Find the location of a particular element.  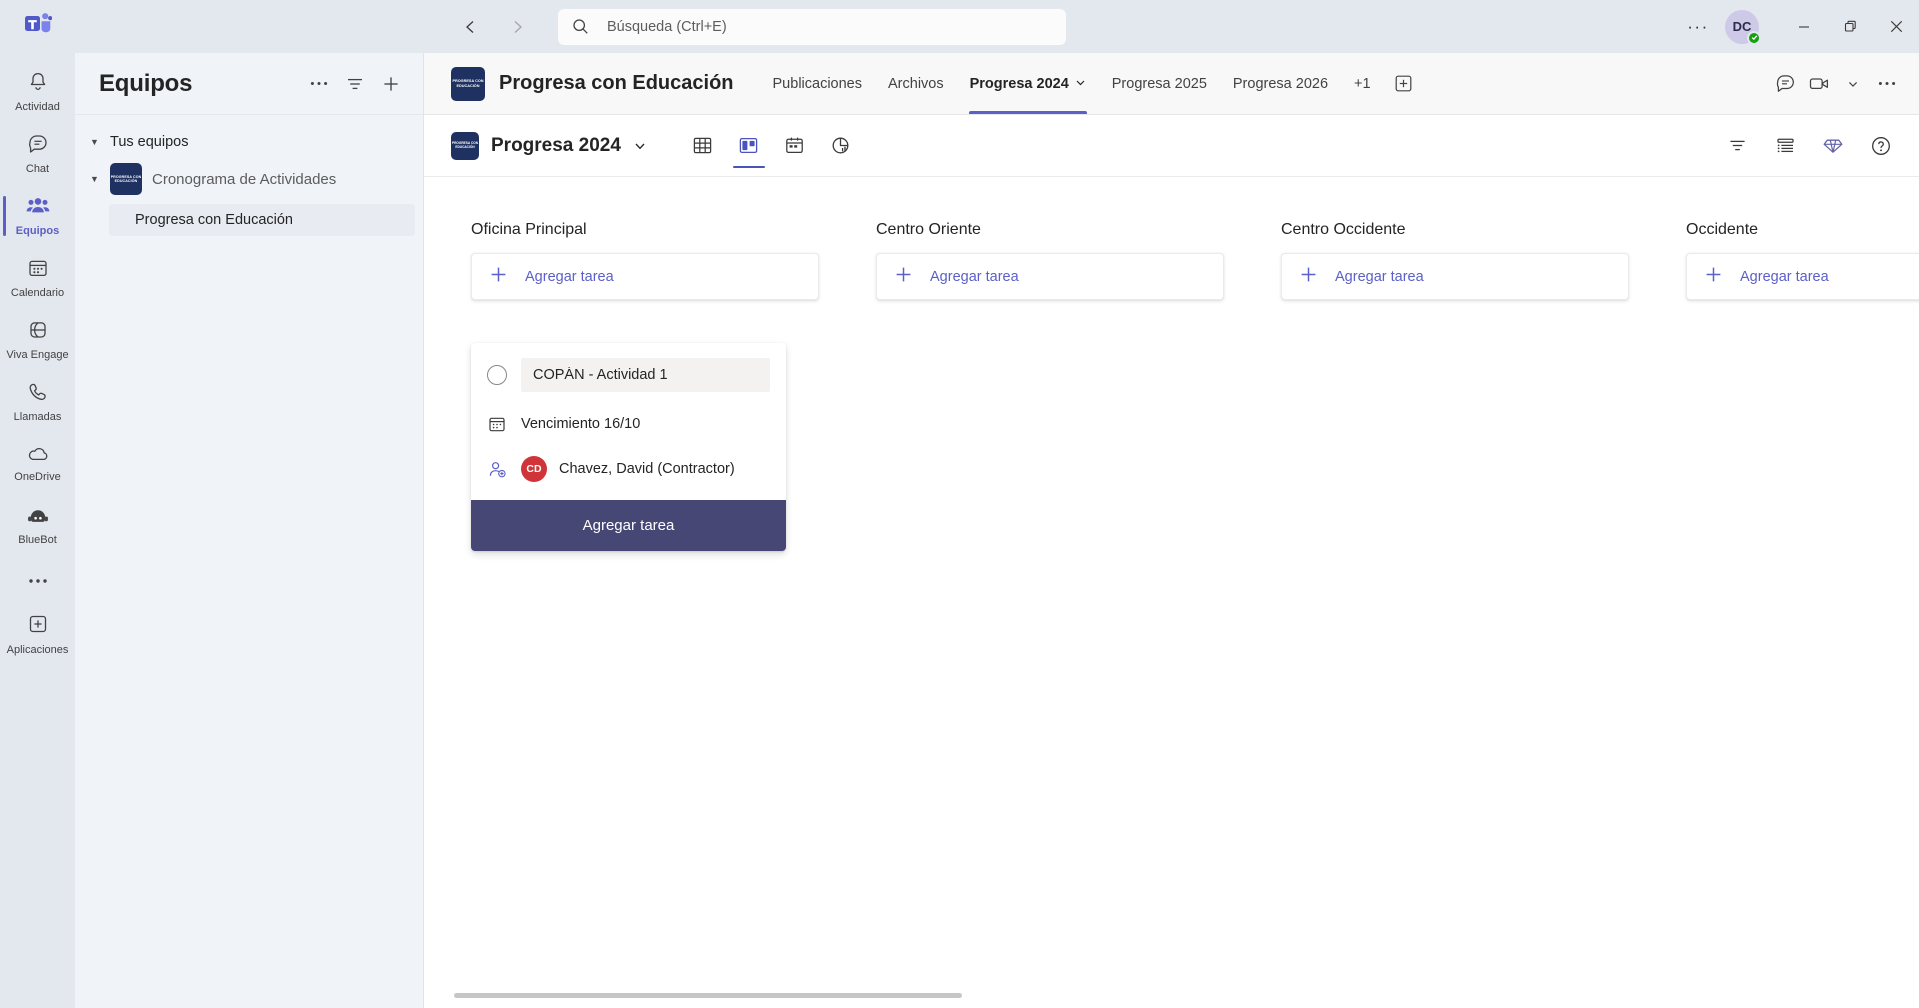

task-complete-checkbox-icon is located at coordinates (497, 375).